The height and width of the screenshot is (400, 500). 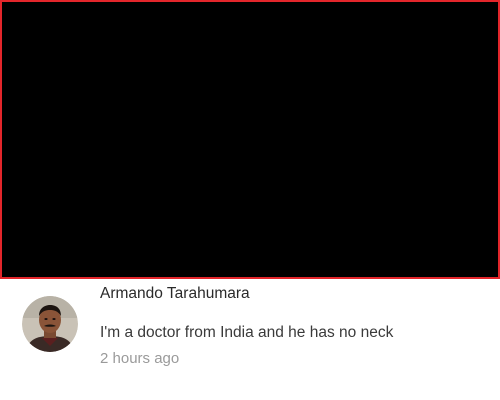 I want to click on avatar-photo-icon, so click(x=50, y=324).